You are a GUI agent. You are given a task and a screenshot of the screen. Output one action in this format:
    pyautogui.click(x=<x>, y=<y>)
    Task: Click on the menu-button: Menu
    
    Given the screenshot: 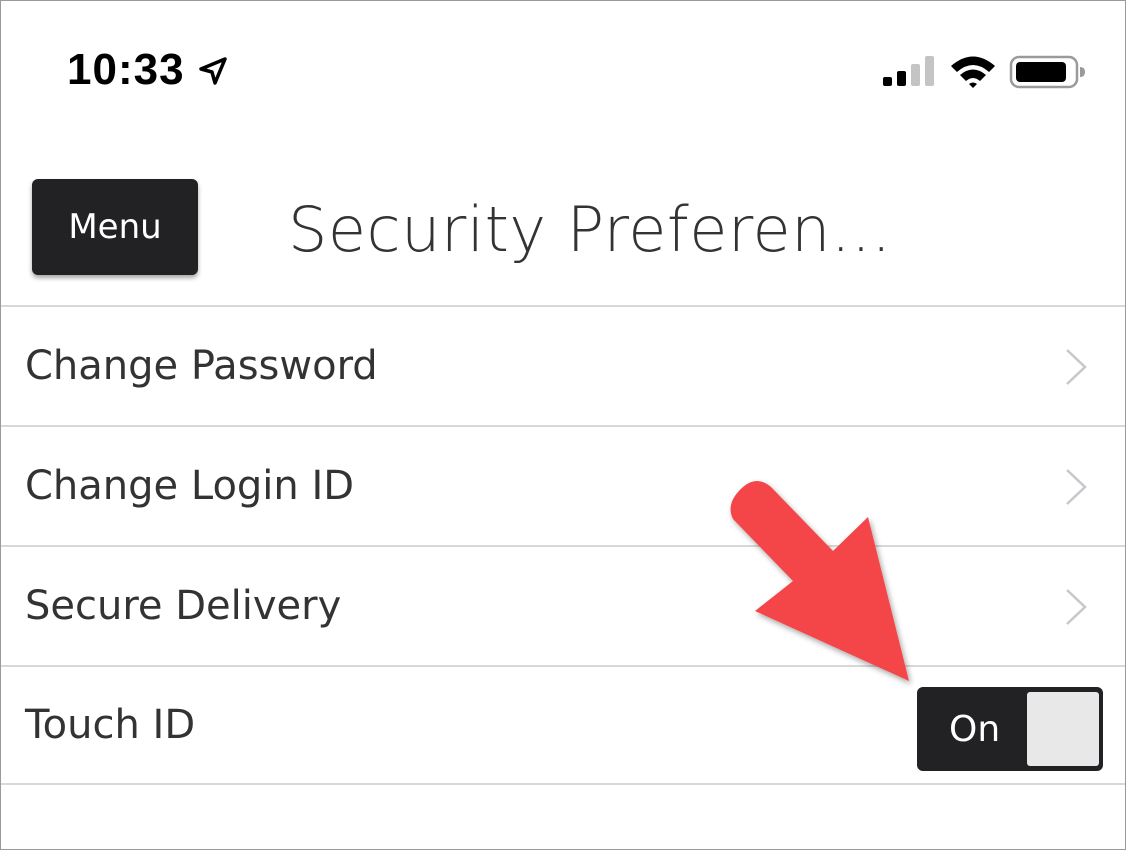 What is the action you would take?
    pyautogui.click(x=115, y=227)
    